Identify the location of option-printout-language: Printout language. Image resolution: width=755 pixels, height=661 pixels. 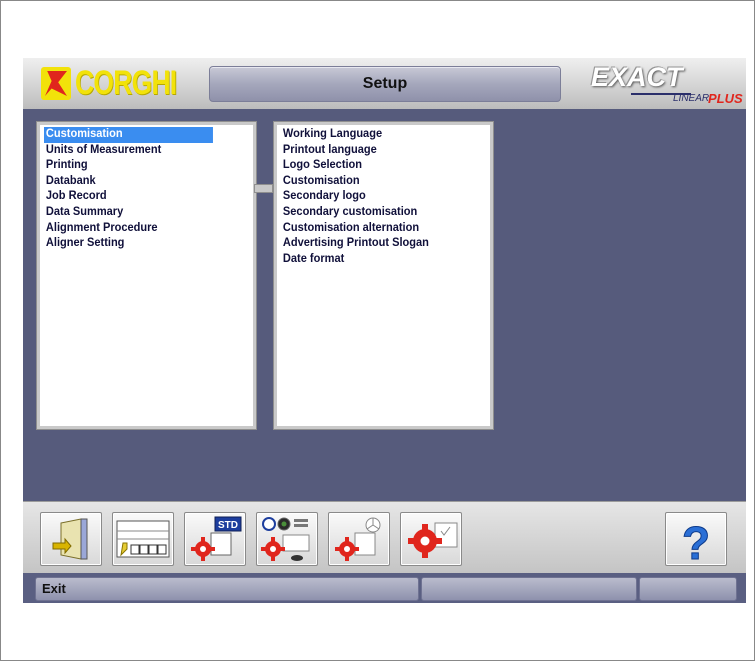
(381, 151).